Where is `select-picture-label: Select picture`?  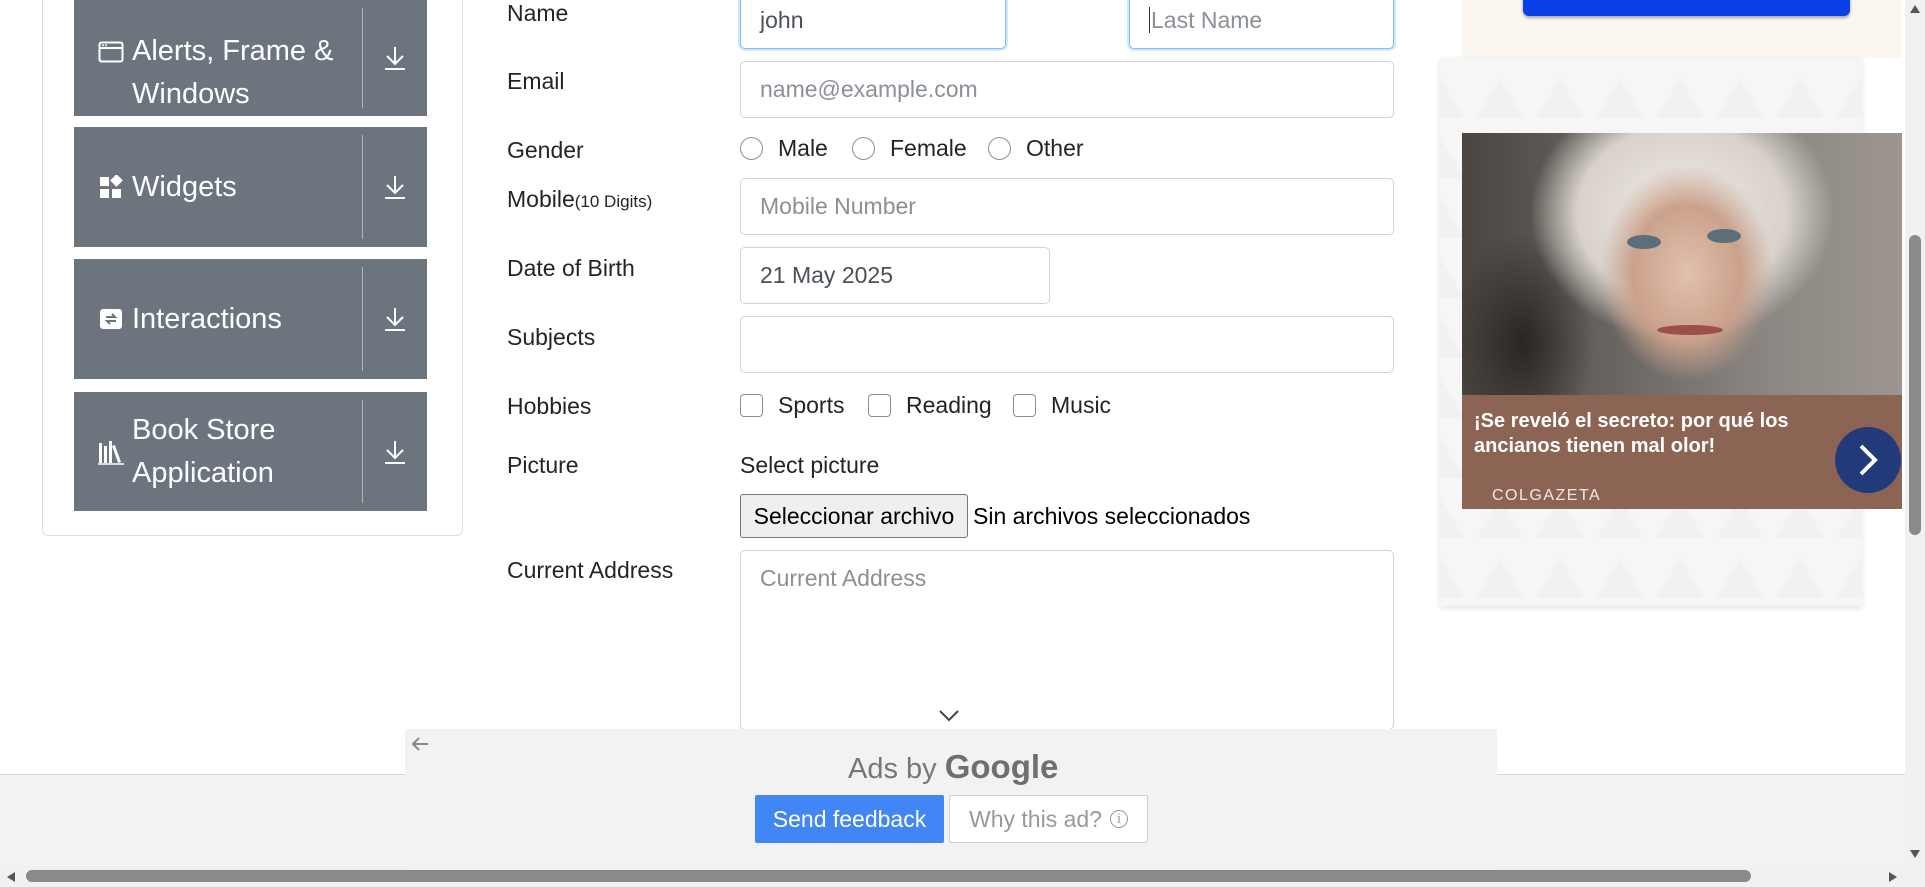 select-picture-label: Select picture is located at coordinates (810, 465).